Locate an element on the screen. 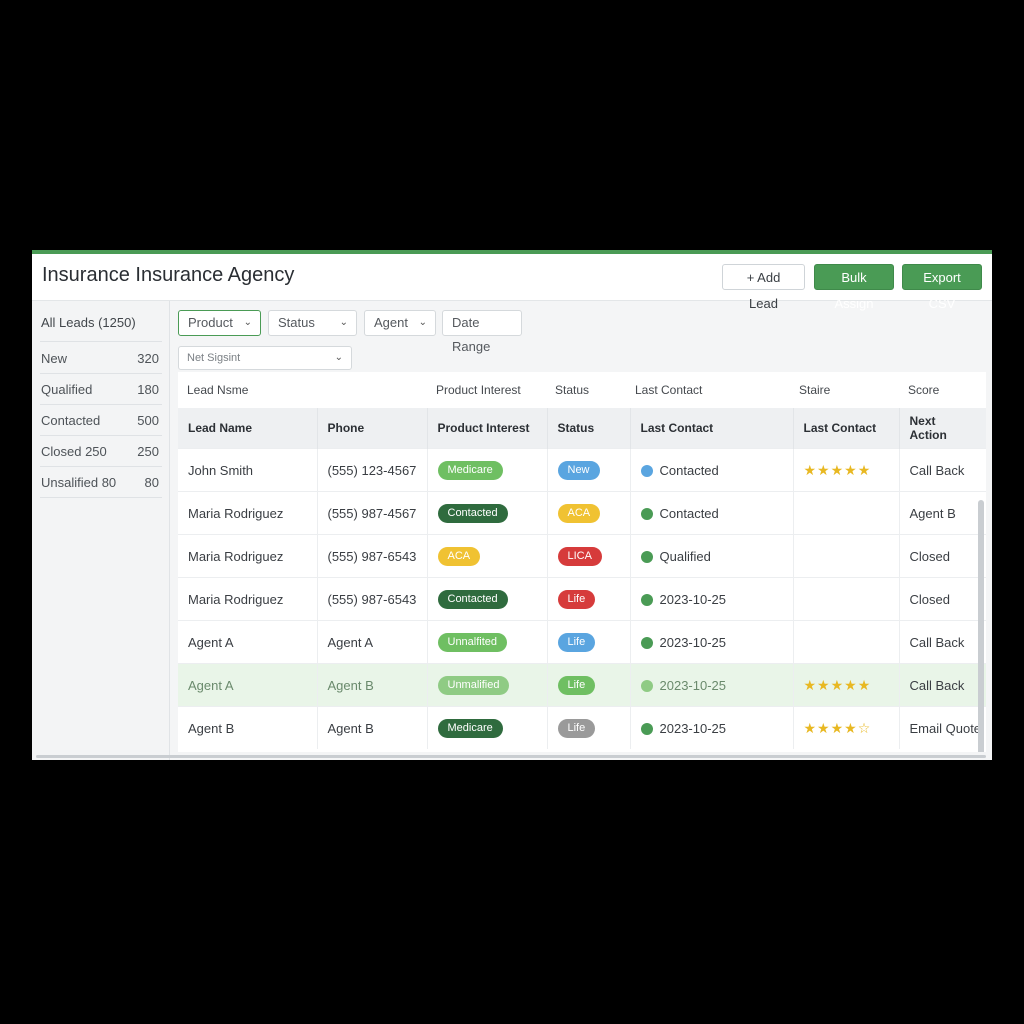  next-action-cell: Email Quote is located at coordinates (942, 727).